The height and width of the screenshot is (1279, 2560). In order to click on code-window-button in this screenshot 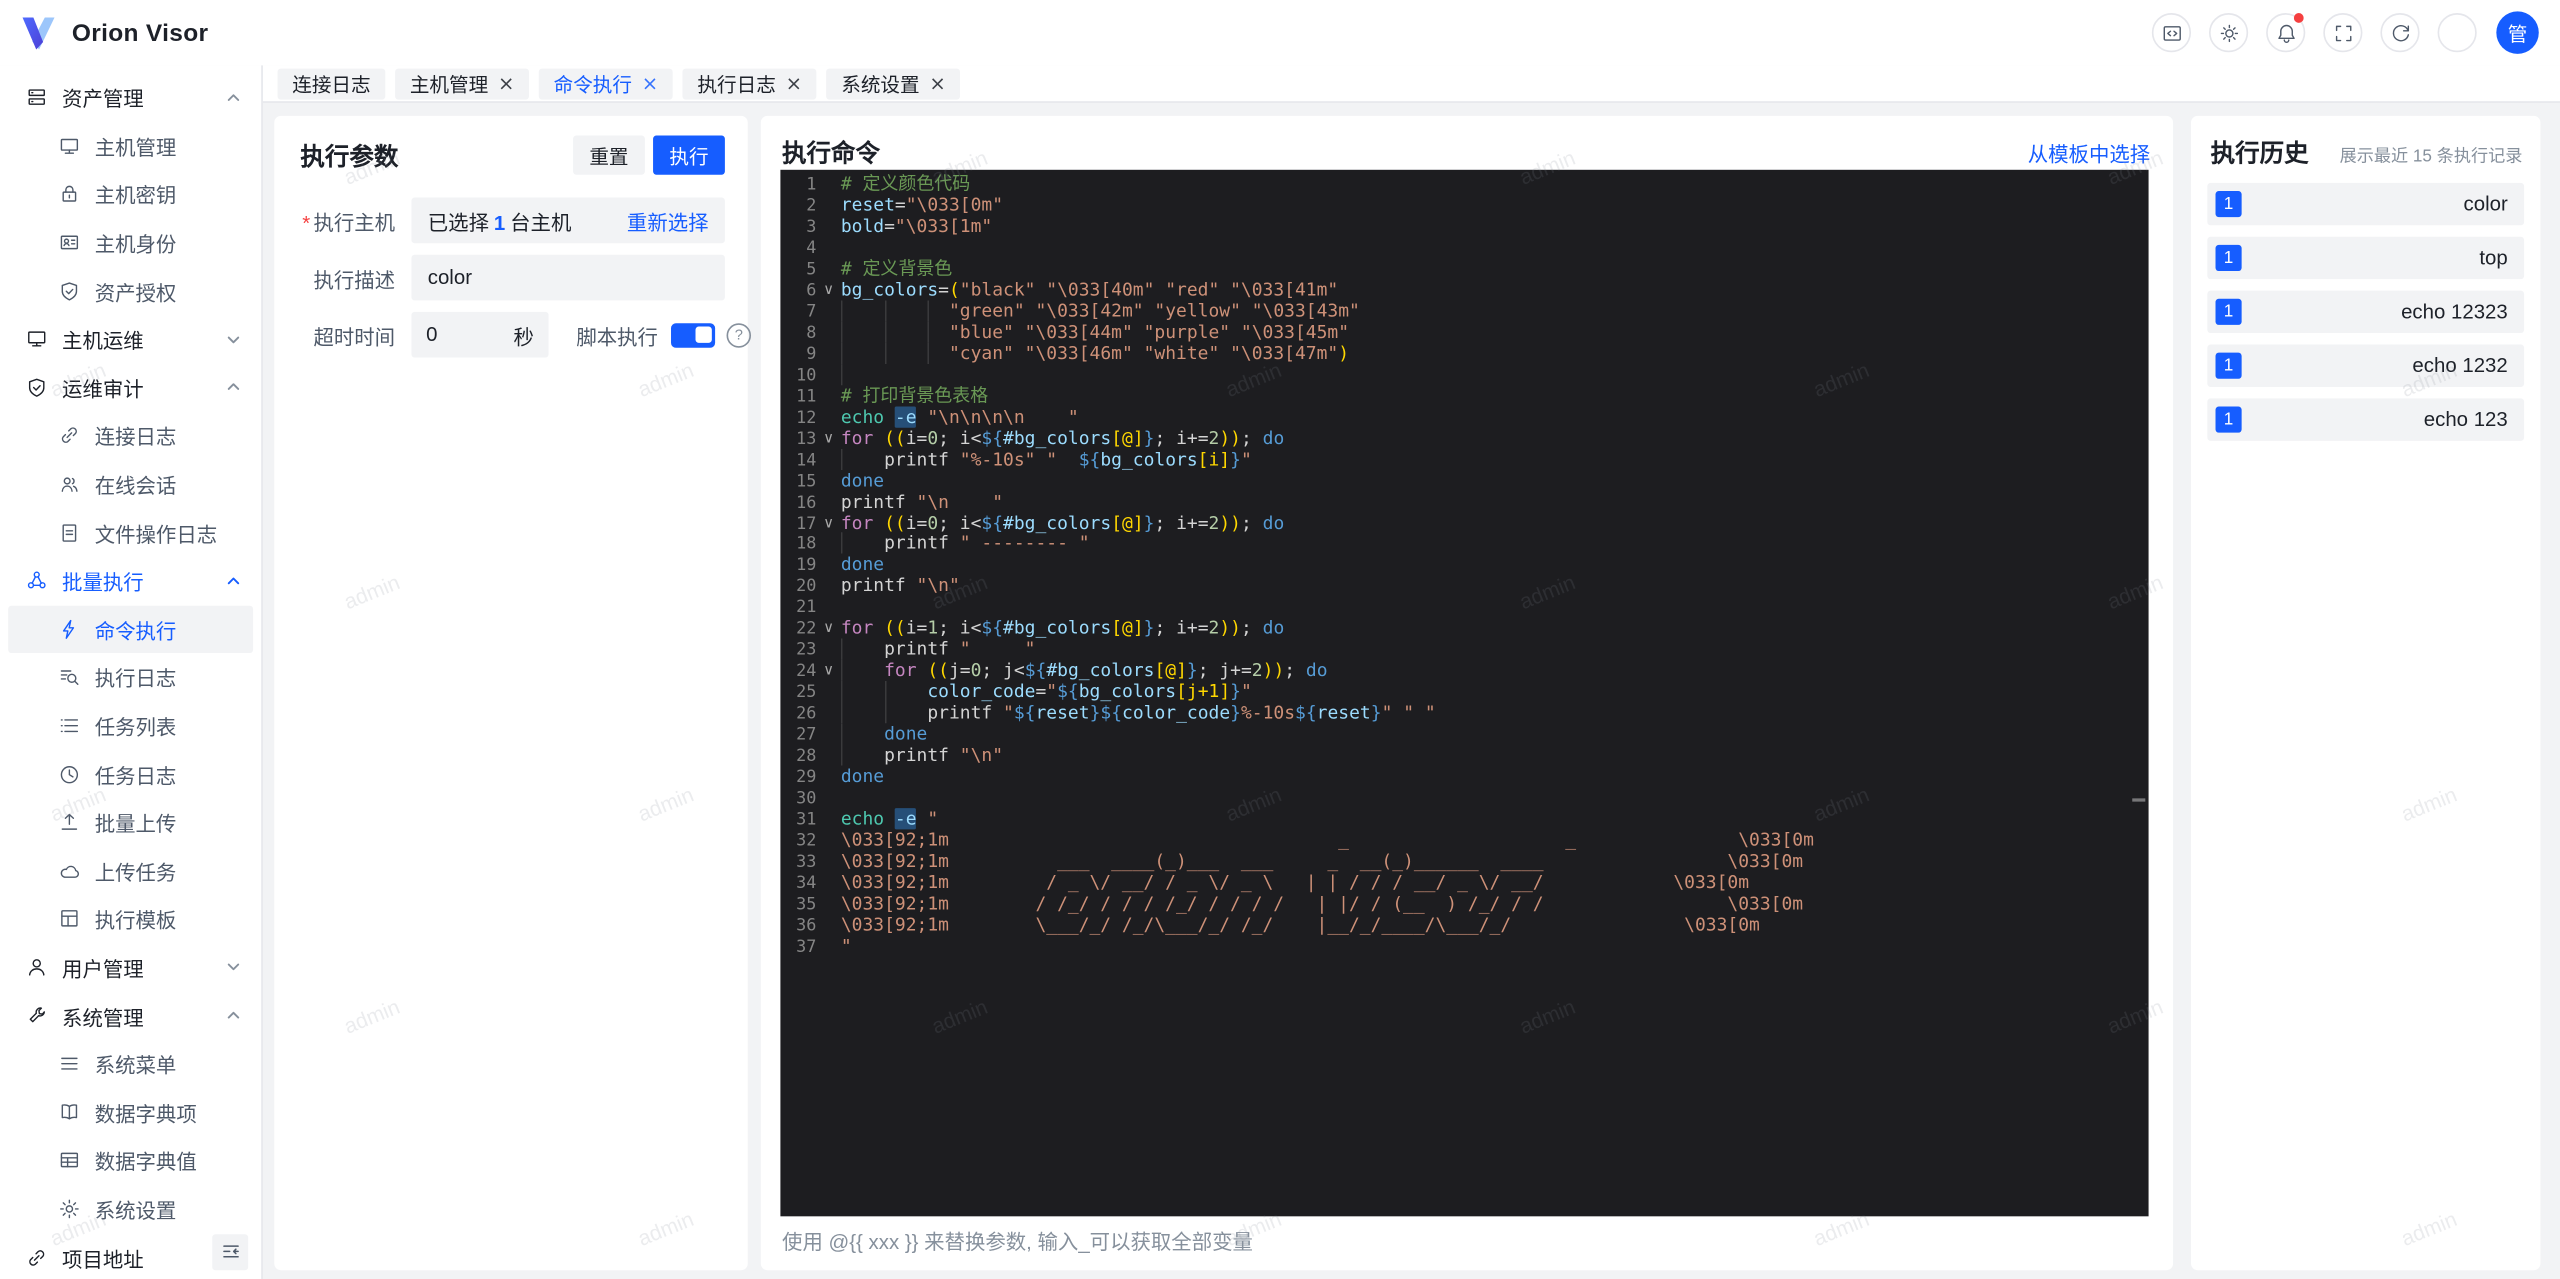, I will do `click(2171, 33)`.